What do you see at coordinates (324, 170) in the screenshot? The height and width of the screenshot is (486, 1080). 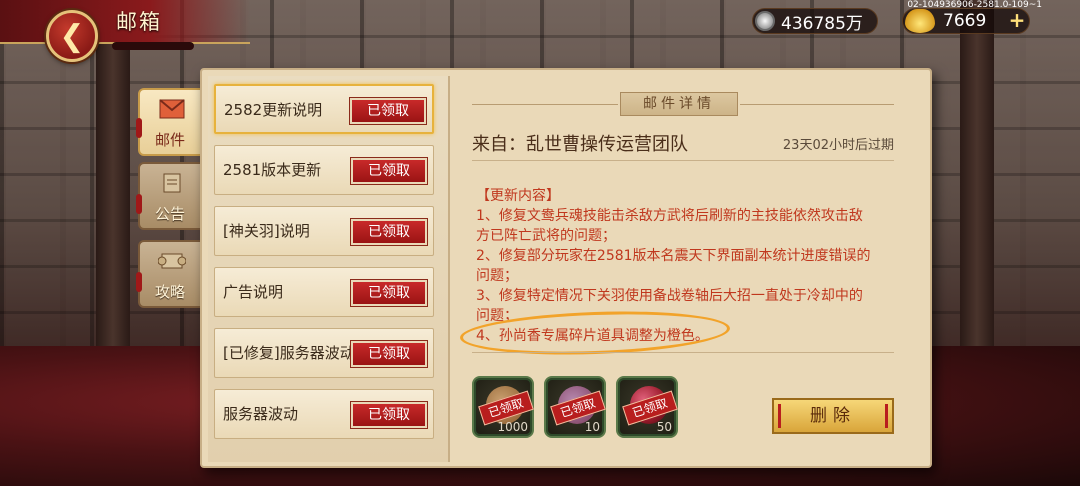 I see `mail-list-item: 2581版本更新 已领取` at bounding box center [324, 170].